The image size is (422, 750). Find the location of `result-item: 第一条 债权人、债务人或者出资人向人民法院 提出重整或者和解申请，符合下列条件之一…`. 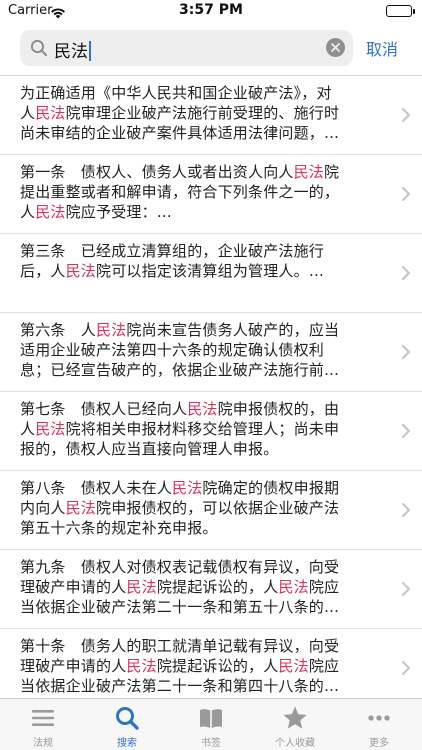

result-item: 第一条 债权人、债务人或者出资人向人民法院 提出重整或者和解申请，符合下列条件之一… is located at coordinates (211, 194).